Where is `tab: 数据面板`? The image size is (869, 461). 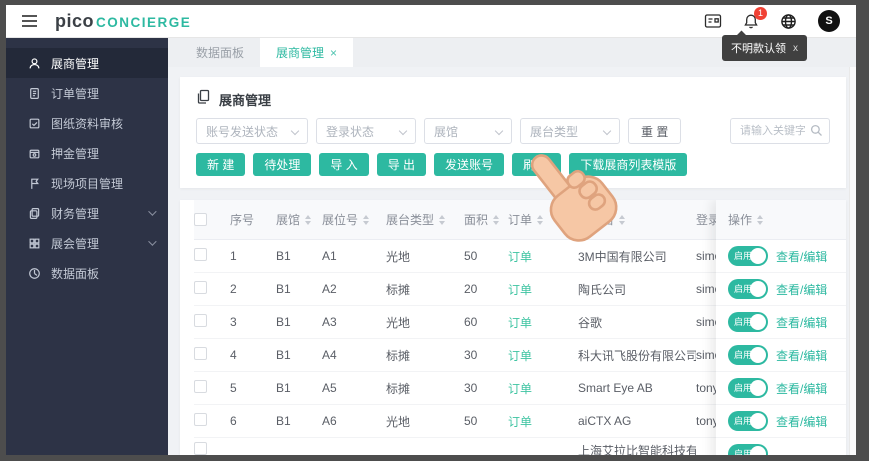 tab: 数据面板 is located at coordinates (220, 52).